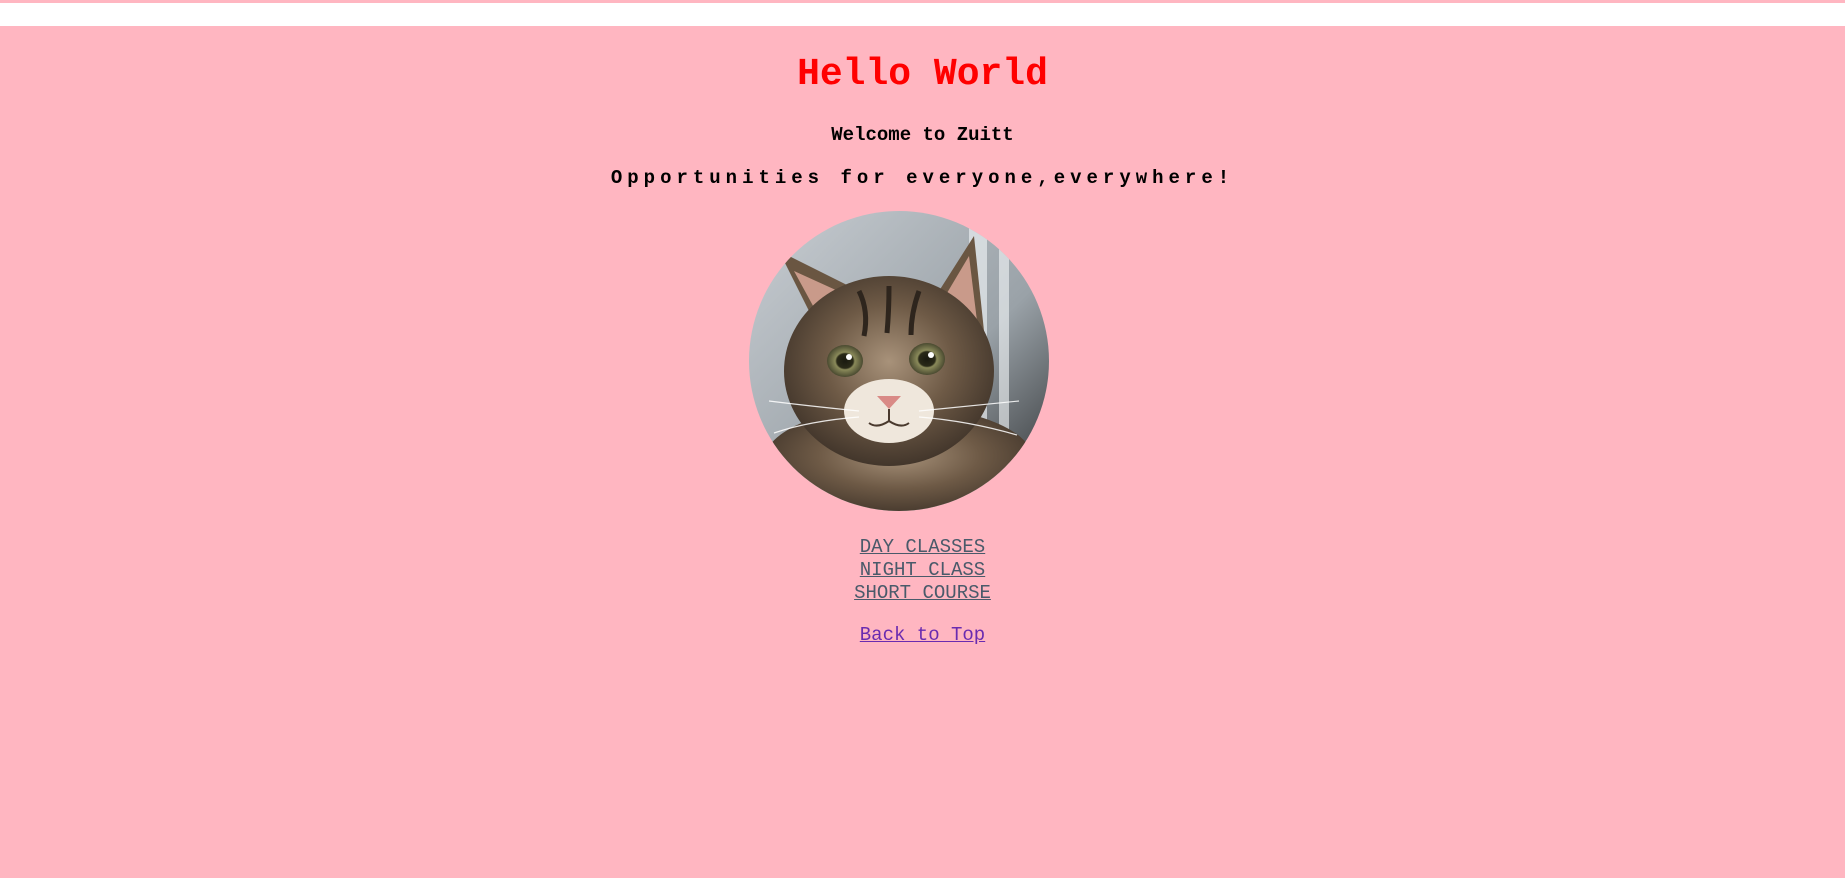 This screenshot has height=878, width=1845. I want to click on tagline-heading: Opportunities for everyone,everywhere!, so click(922, 178).